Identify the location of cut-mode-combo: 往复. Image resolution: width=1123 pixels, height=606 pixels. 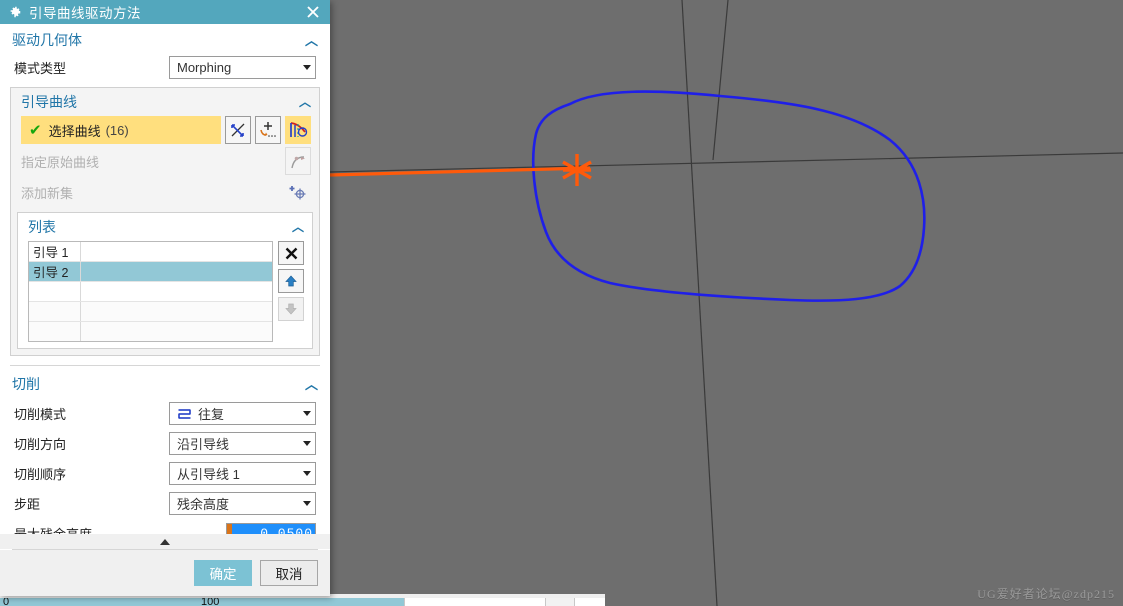
(242, 413).